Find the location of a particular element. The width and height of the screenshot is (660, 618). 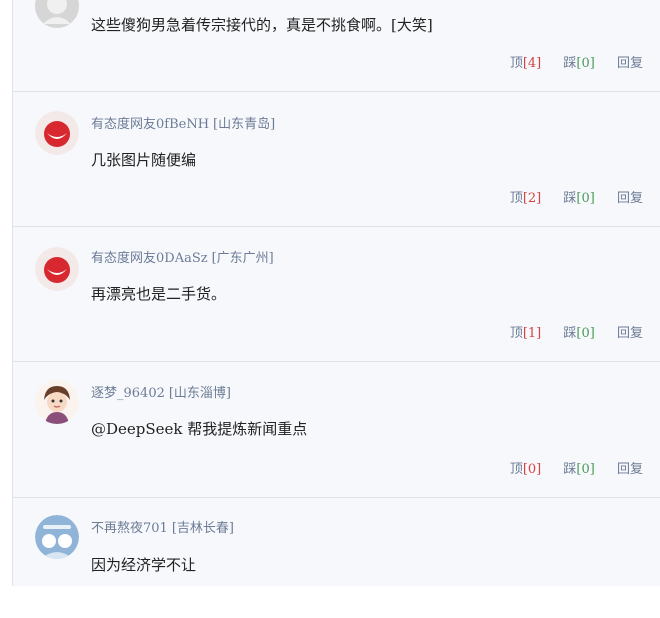

upvote-count: [2] is located at coordinates (532, 198).